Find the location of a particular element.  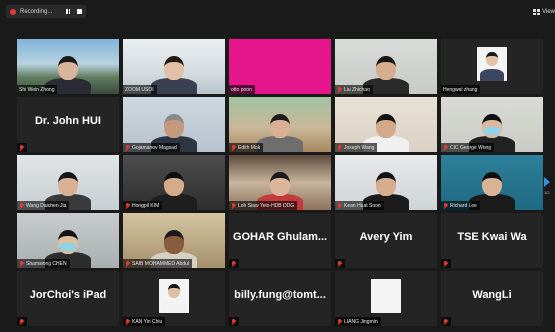

participant-name: SAIB MOHAMMED Abdul is located at coordinates (160, 263).